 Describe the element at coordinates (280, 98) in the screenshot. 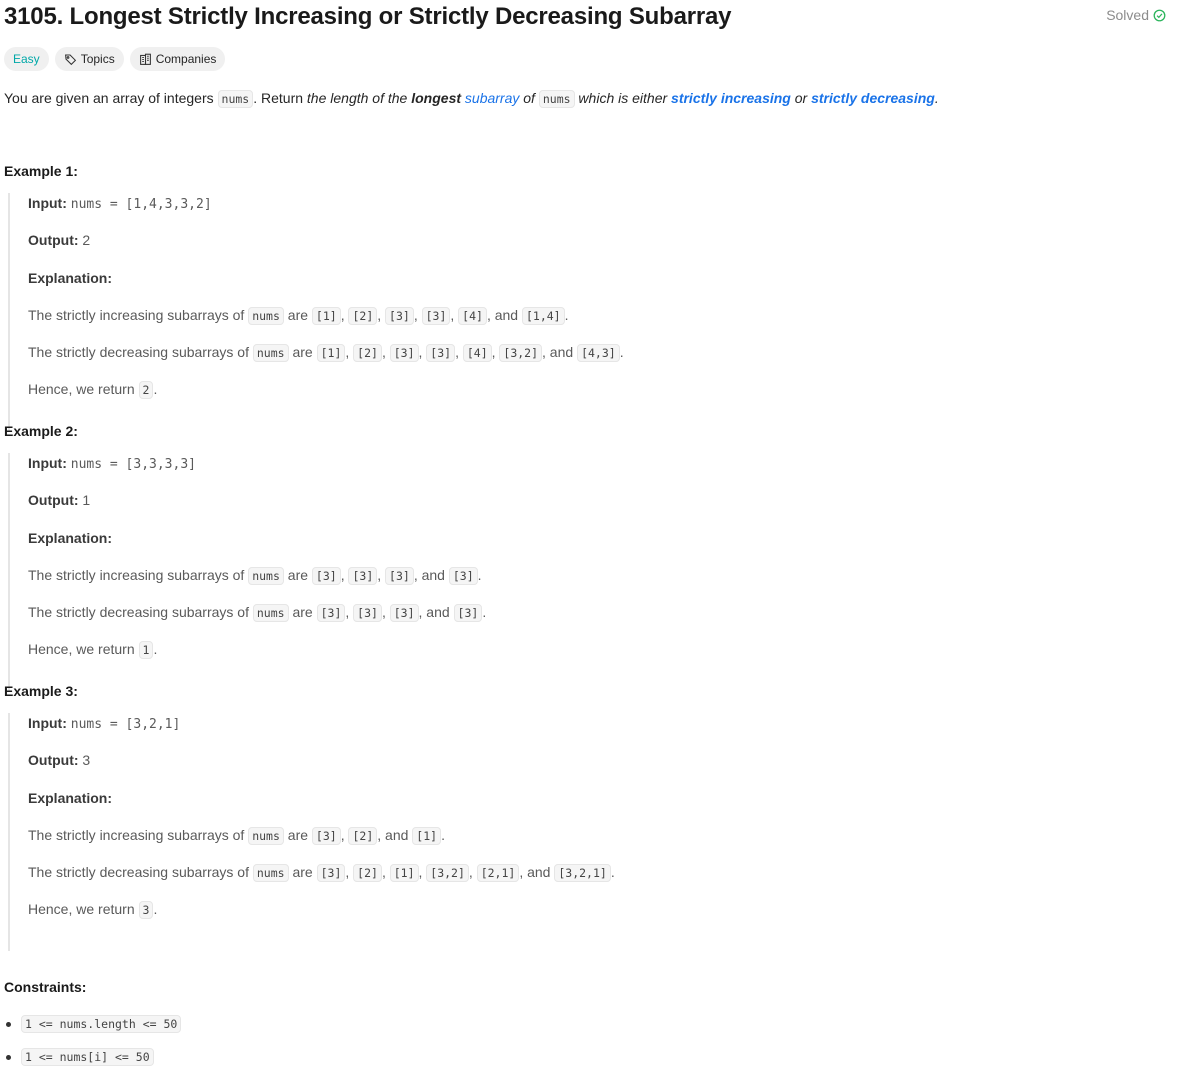

I see `intro-text: . Return` at that location.